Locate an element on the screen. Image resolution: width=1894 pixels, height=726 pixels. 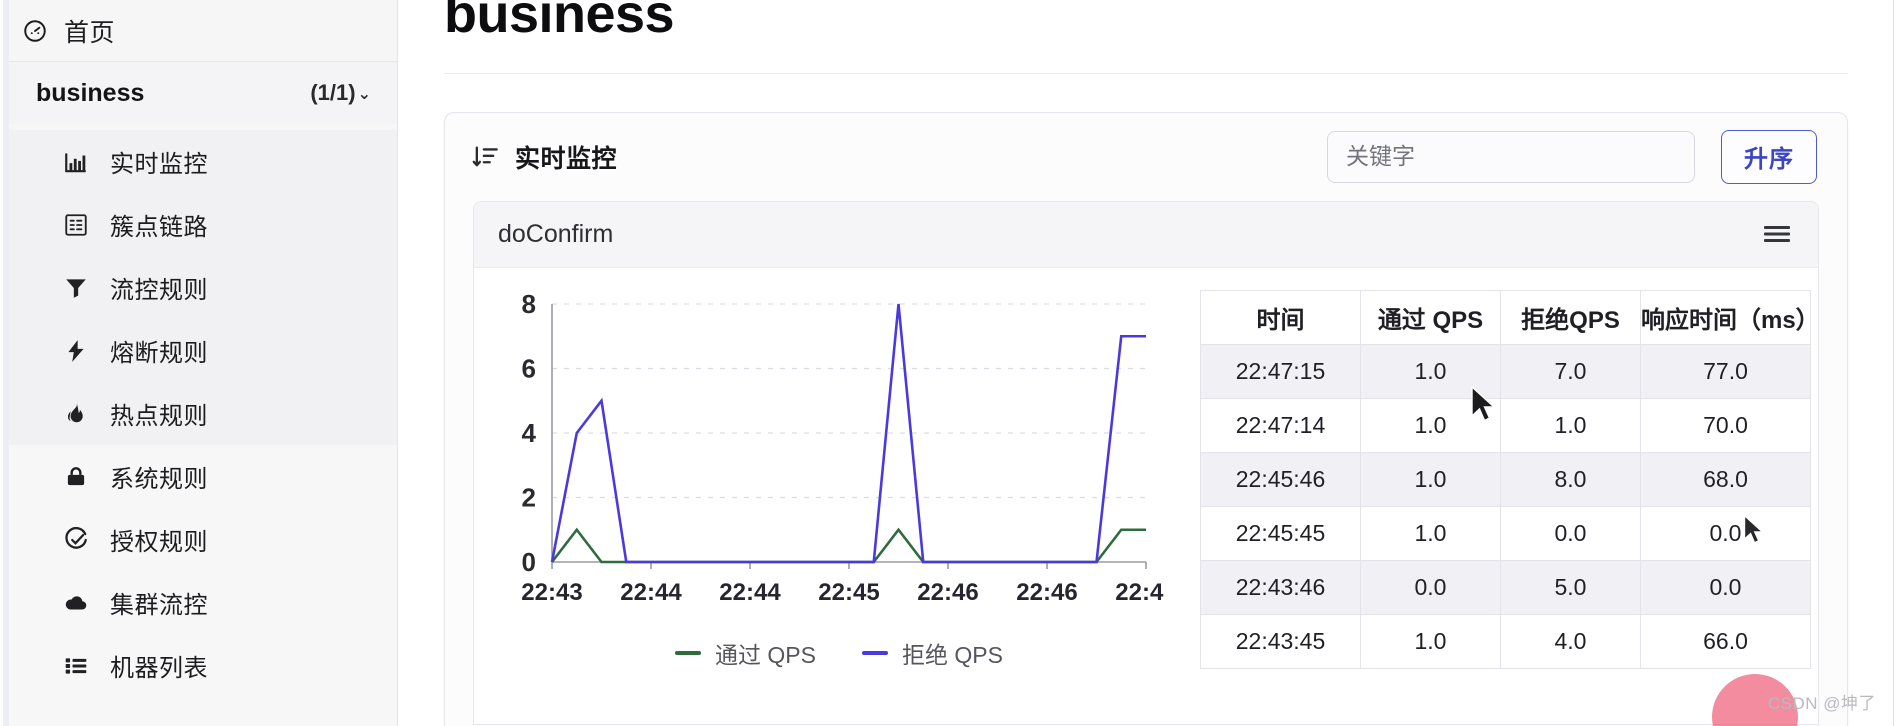
panel-header-right: 升序 is located at coordinates (1572, 156).